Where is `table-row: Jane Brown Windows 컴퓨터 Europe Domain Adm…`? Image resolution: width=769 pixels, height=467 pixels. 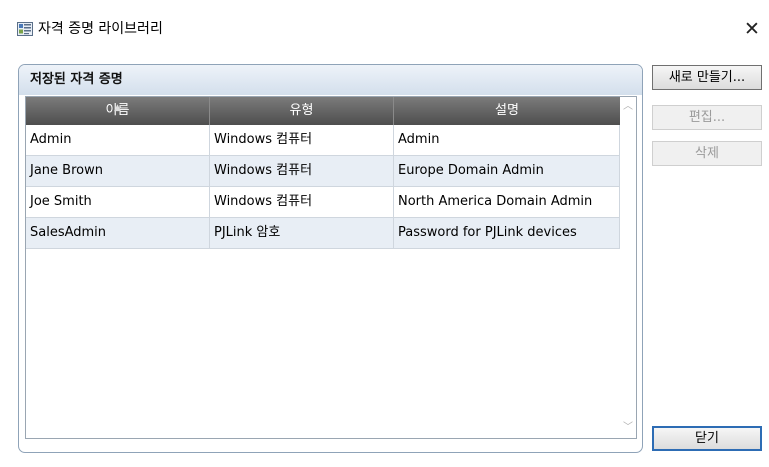
table-row: Jane Brown Windows 컴퓨터 Europe Domain Adm… is located at coordinates (323, 171).